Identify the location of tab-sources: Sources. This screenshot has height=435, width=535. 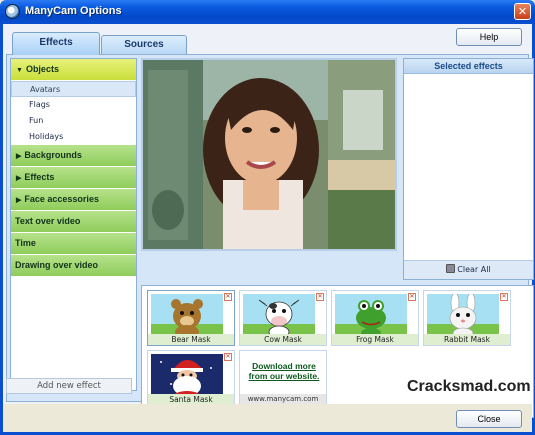
(144, 44).